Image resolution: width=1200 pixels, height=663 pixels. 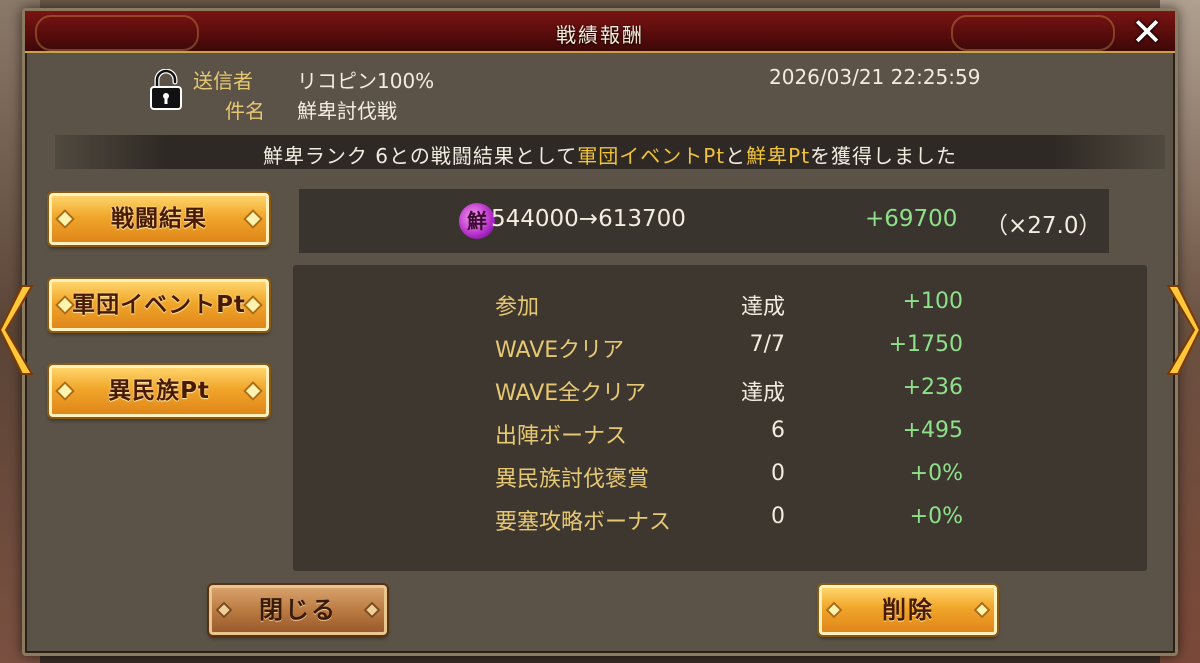 I want to click on detail-name: 出陣ボーナス, so click(x=561, y=436).